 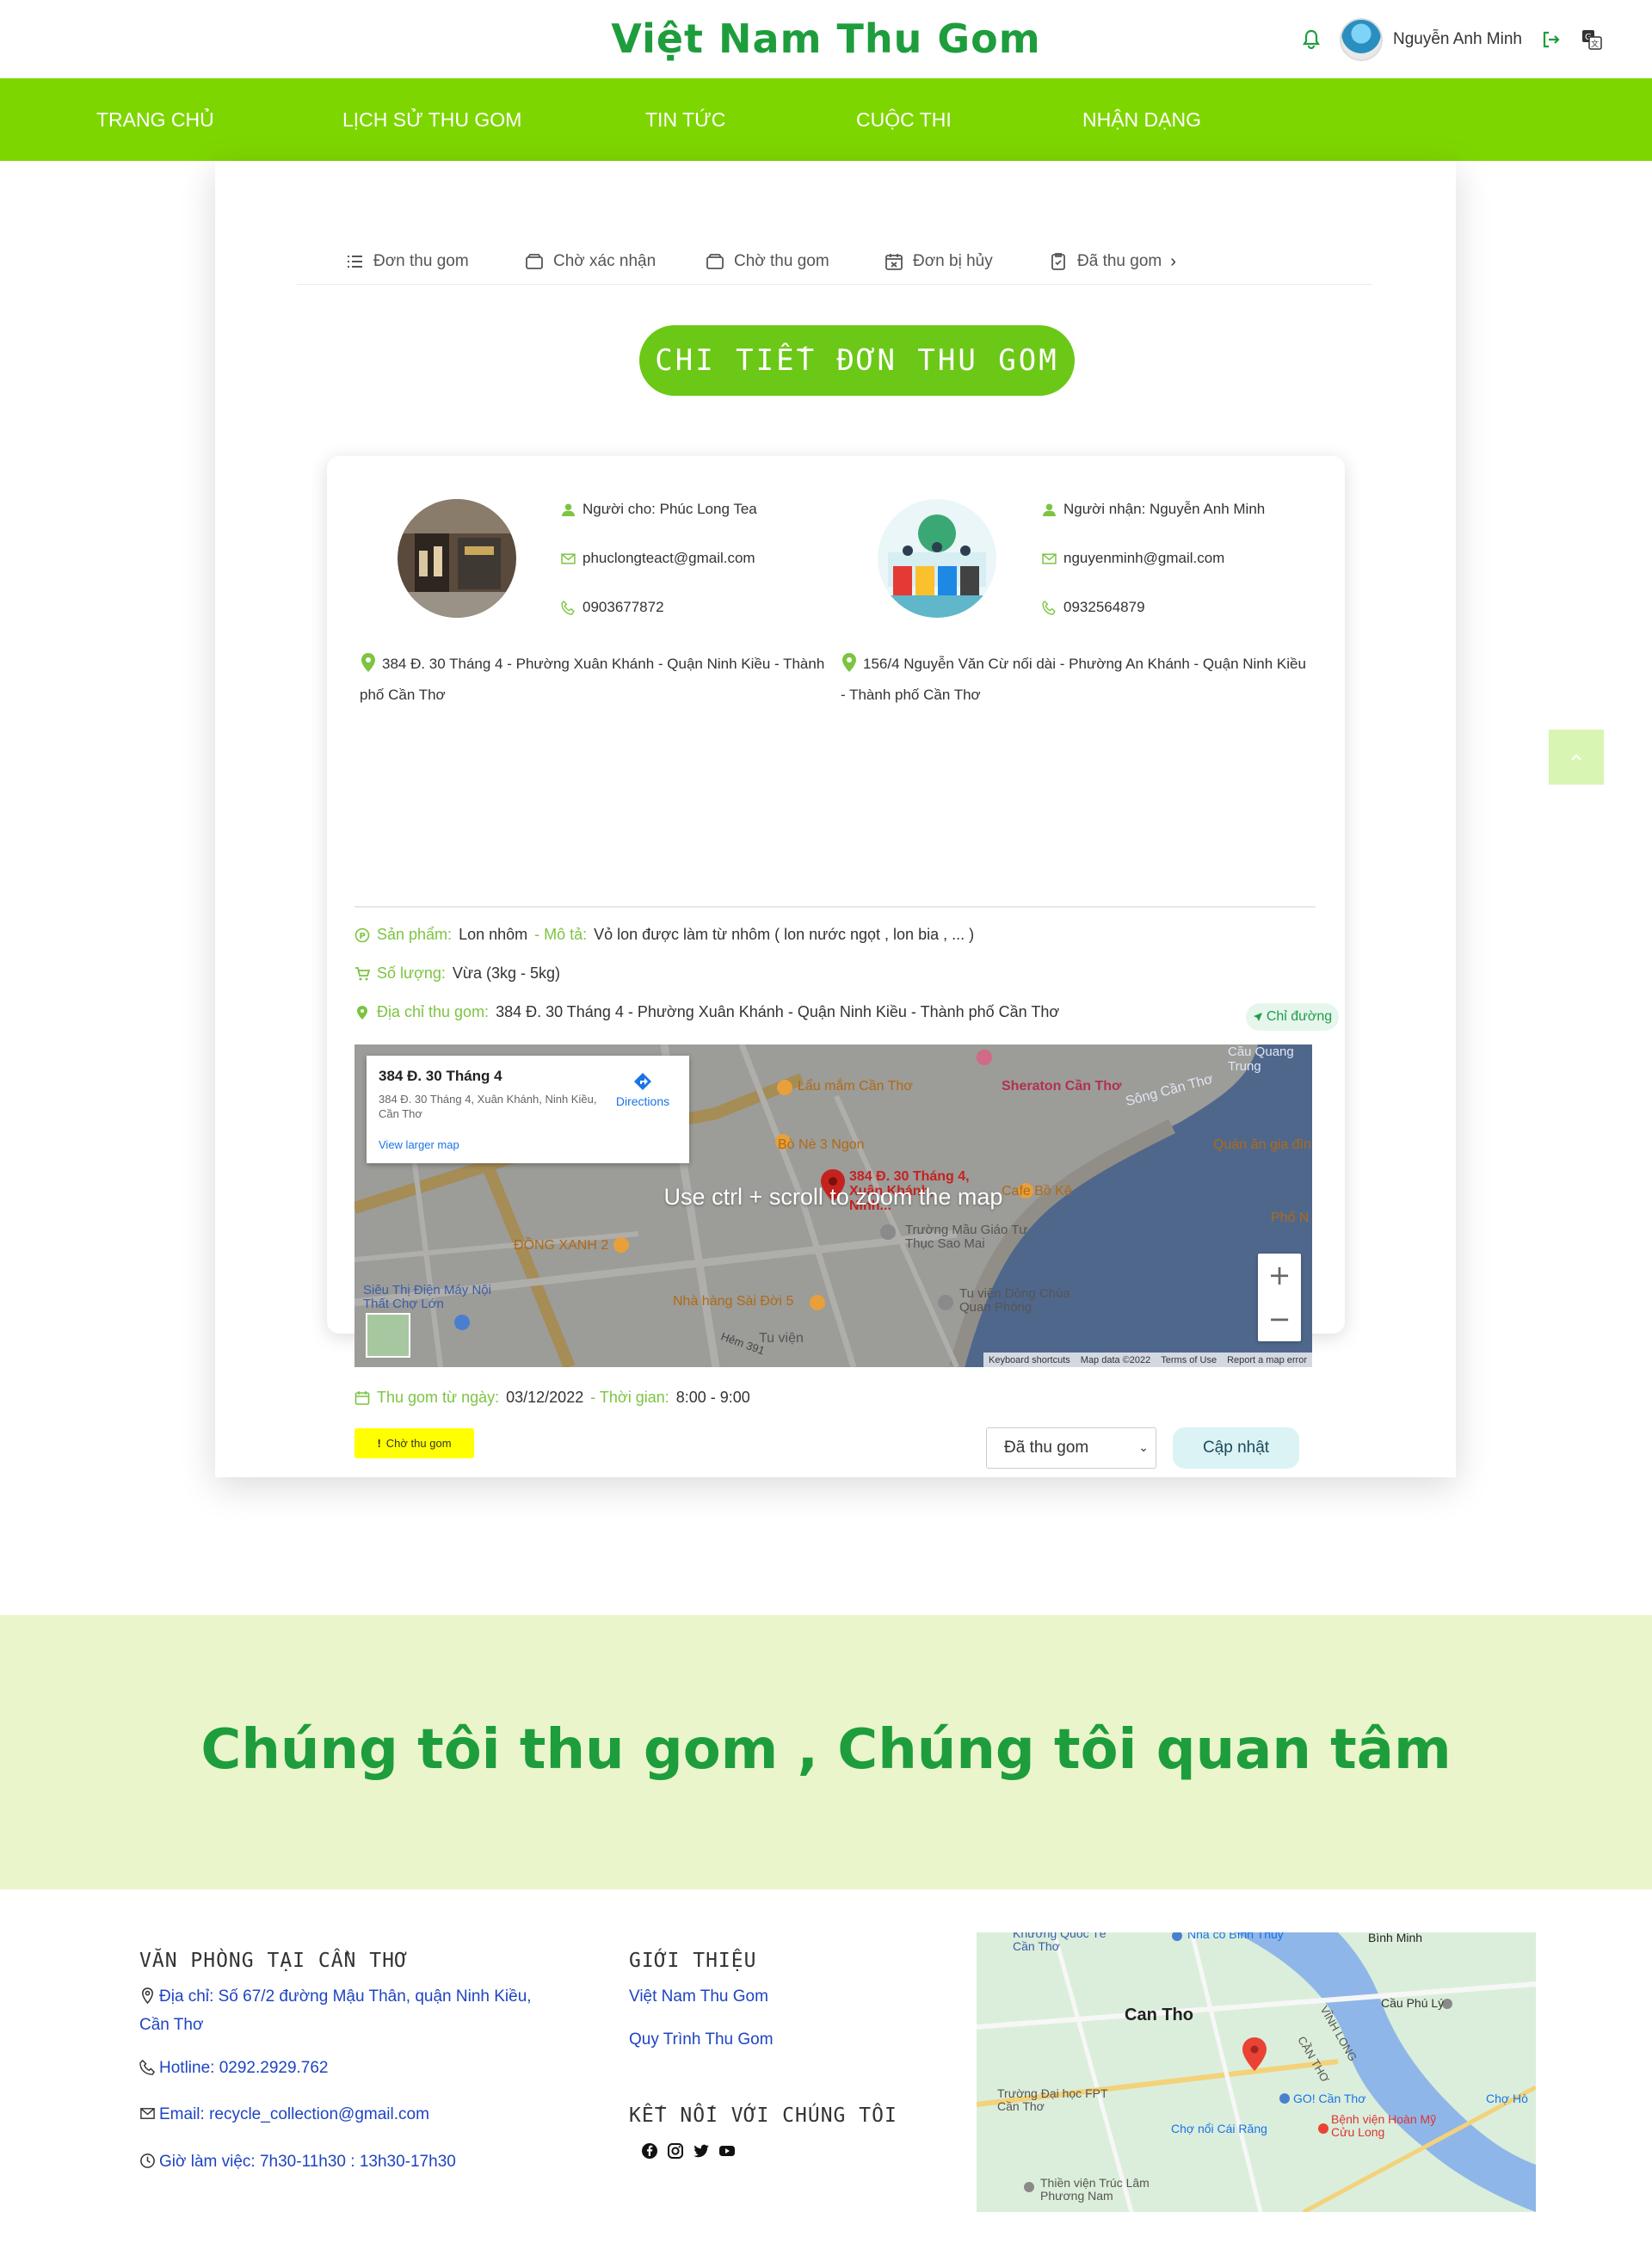 I want to click on product-icon: P, so click(x=362, y=934).